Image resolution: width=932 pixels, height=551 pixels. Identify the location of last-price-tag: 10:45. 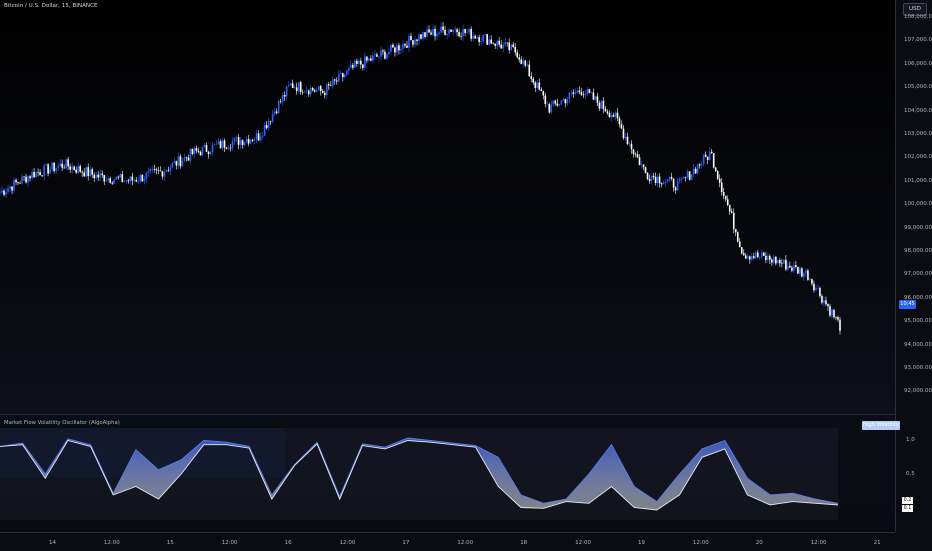
(907, 304).